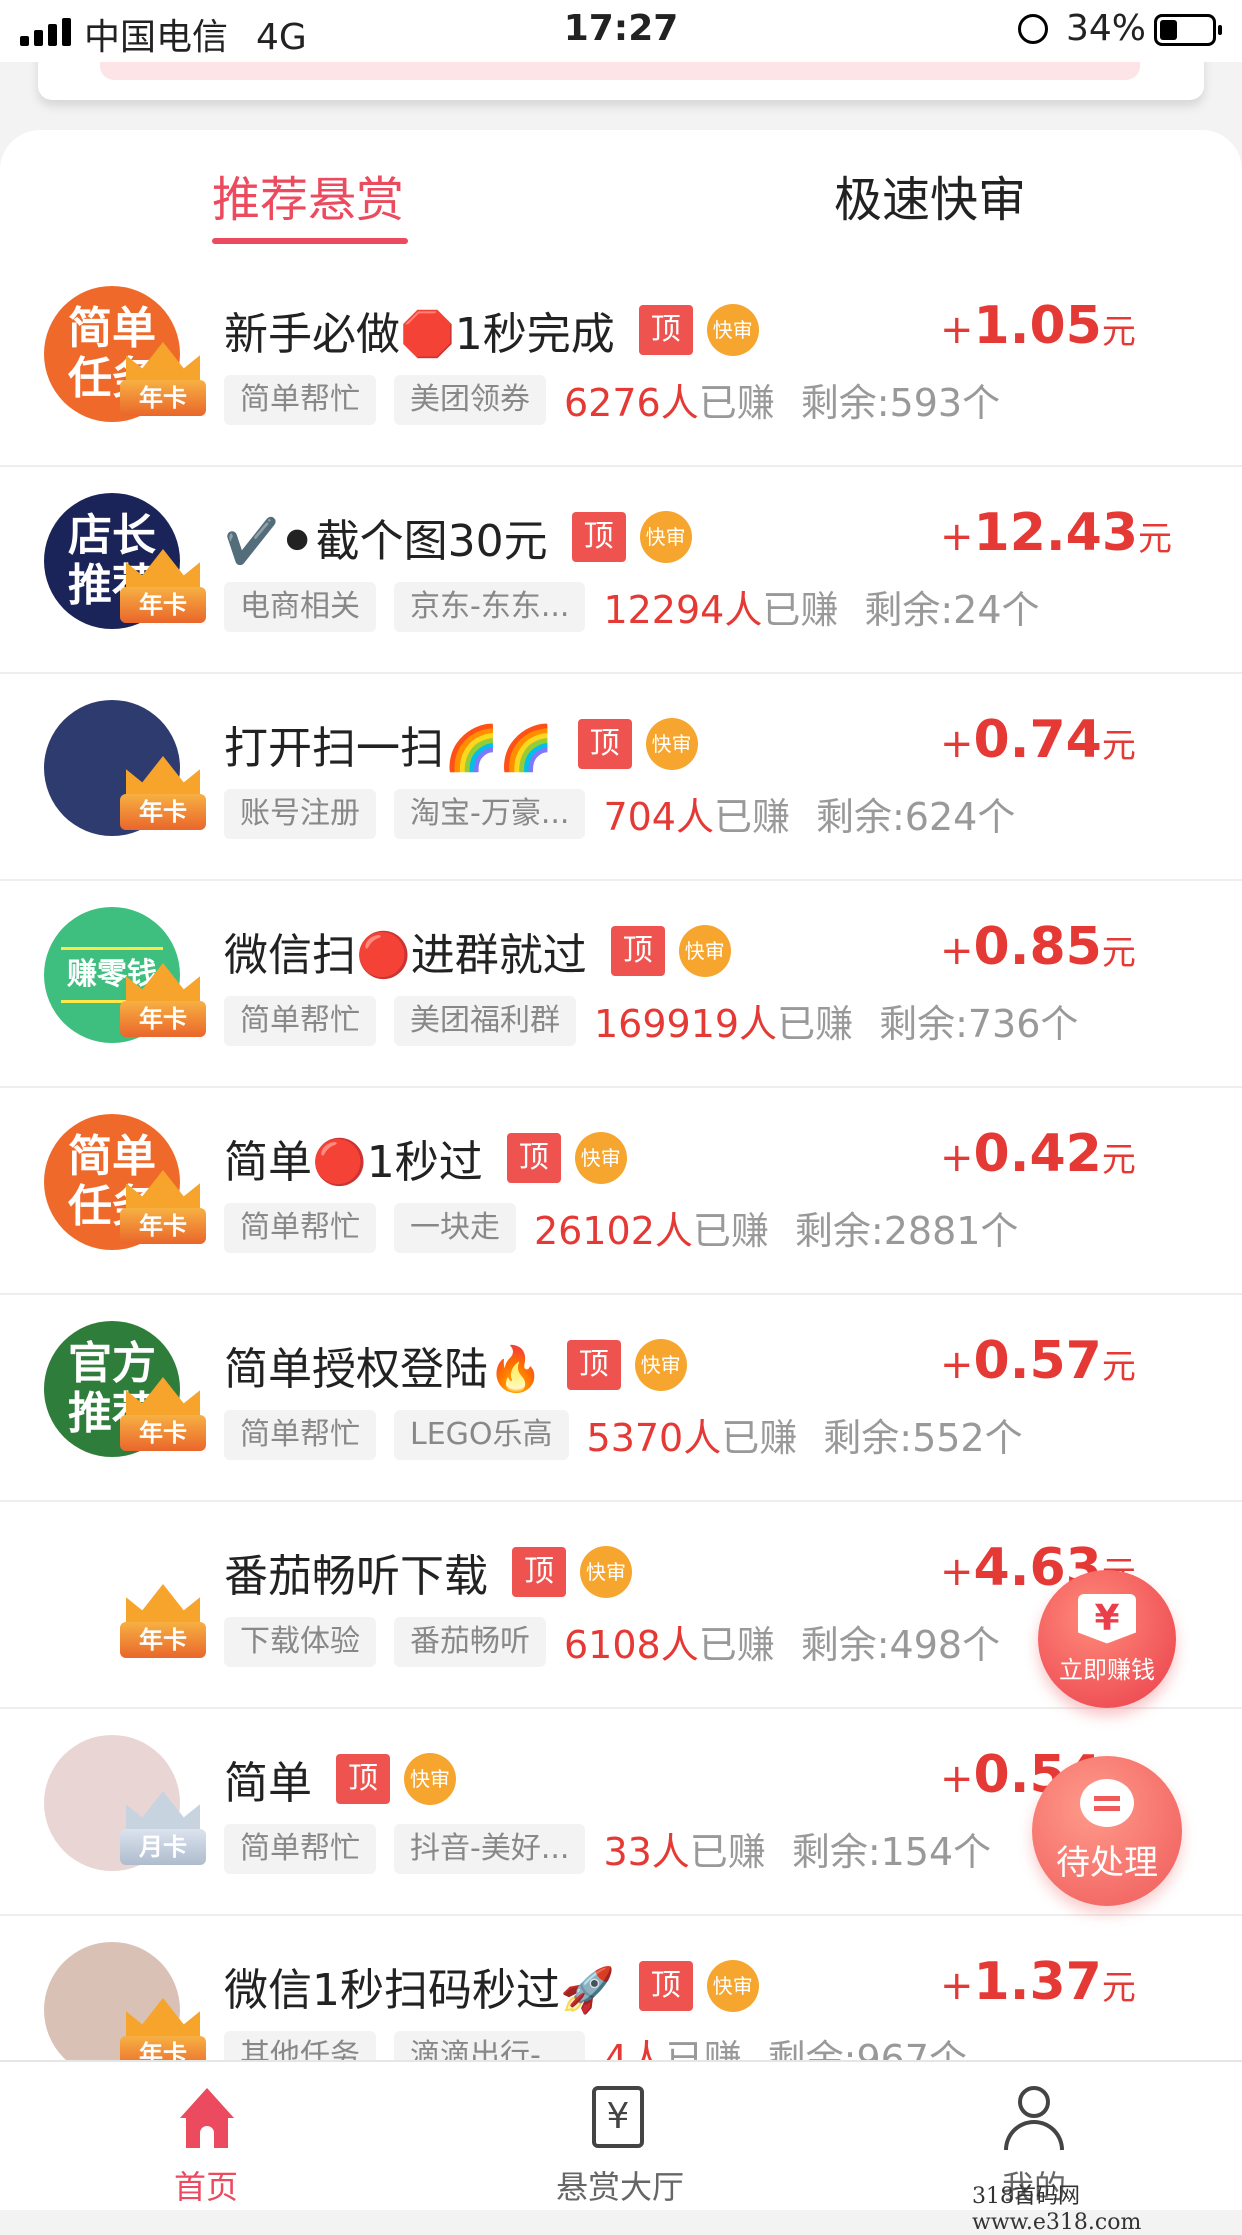 Image resolution: width=1242 pixels, height=2235 pixels. I want to click on task-reward: +0.42元, so click(1038, 1154).